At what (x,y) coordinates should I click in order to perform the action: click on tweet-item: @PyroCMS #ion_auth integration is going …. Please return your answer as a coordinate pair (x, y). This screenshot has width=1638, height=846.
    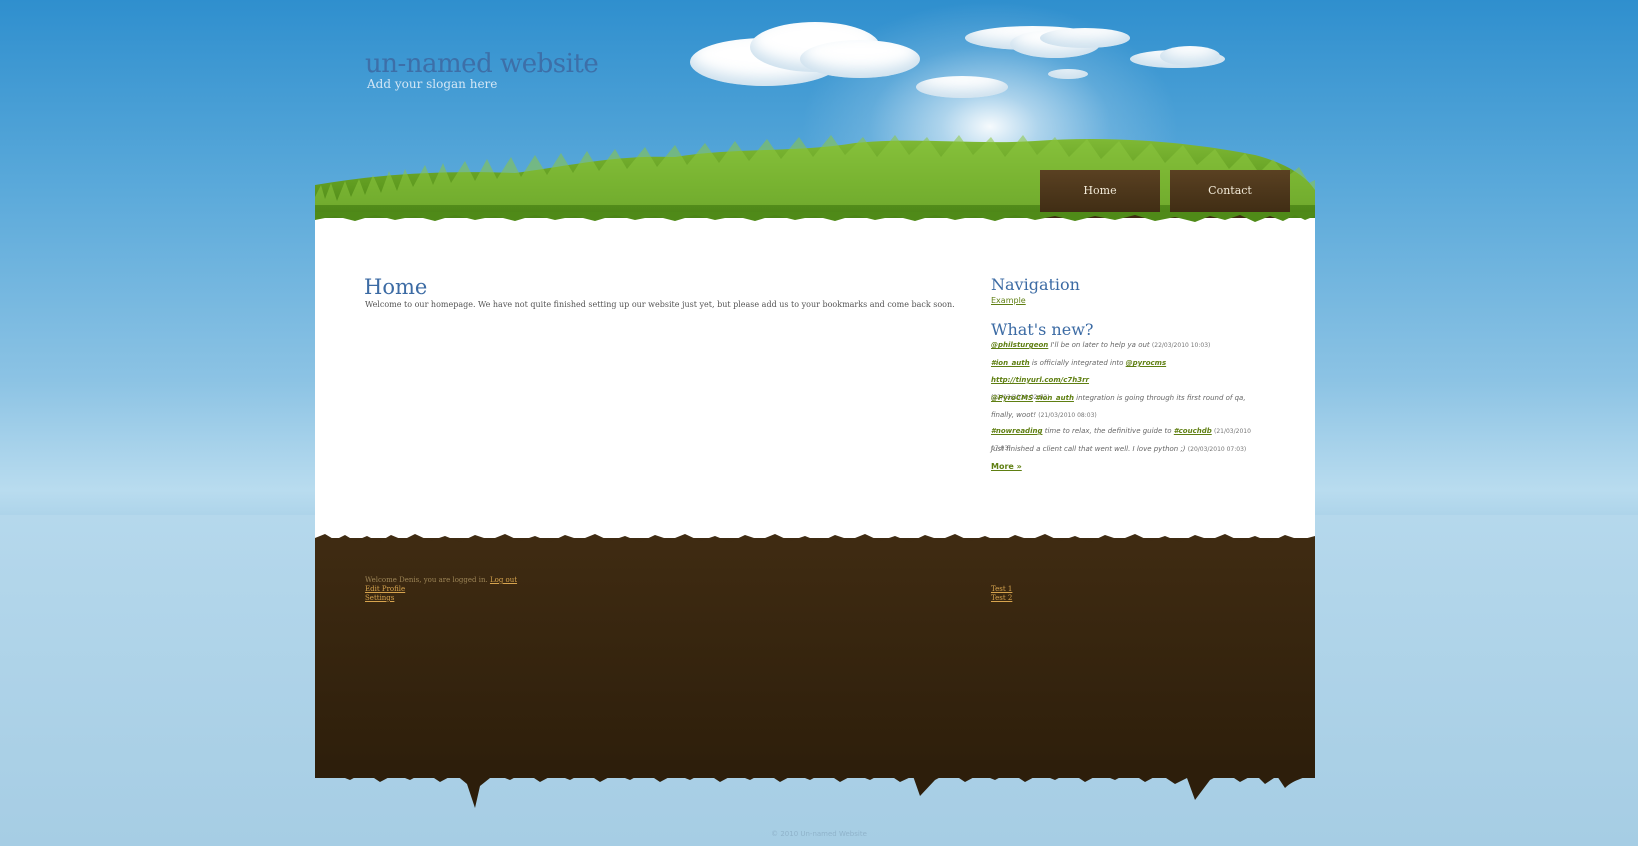
    Looking at the image, I should click on (1123, 407).